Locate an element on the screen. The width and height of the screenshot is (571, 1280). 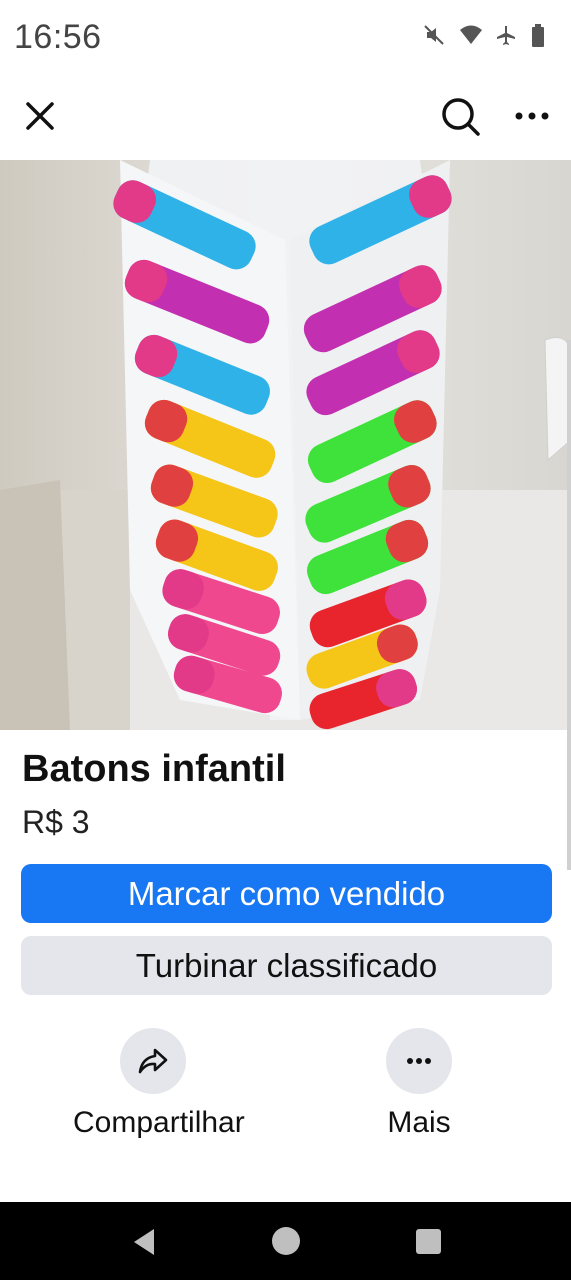
scrollbar is located at coordinates (569, 605).